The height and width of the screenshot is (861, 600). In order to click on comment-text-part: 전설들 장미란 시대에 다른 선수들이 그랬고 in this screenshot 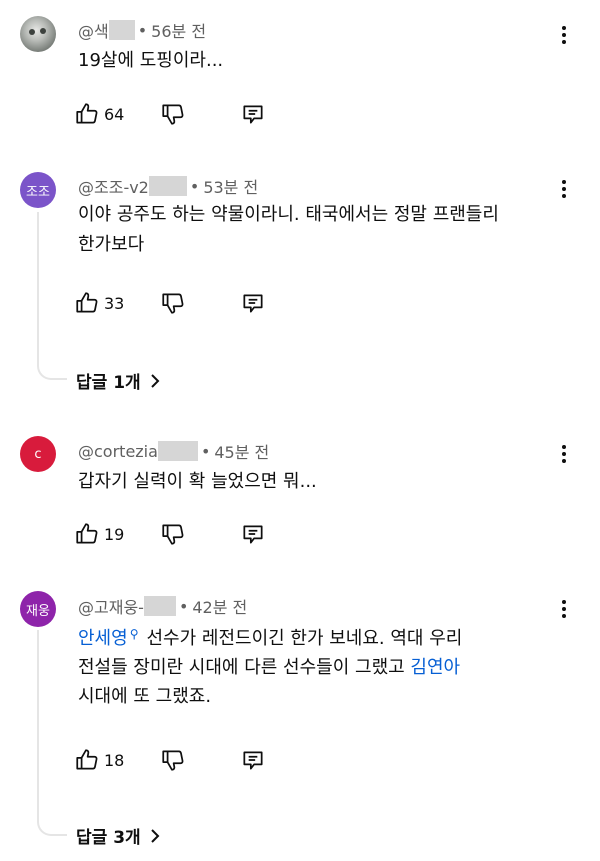, I will do `click(241, 667)`.